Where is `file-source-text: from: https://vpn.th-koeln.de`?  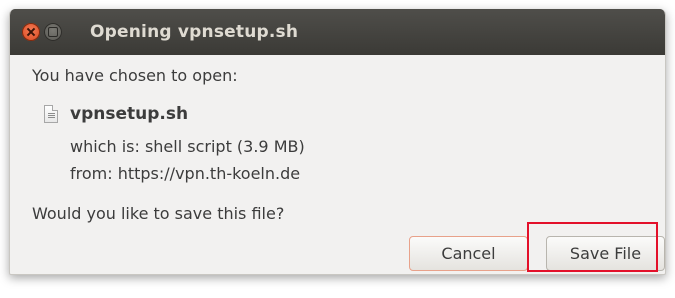 file-source-text: from: https://vpn.th-koeln.de is located at coordinates (185, 173).